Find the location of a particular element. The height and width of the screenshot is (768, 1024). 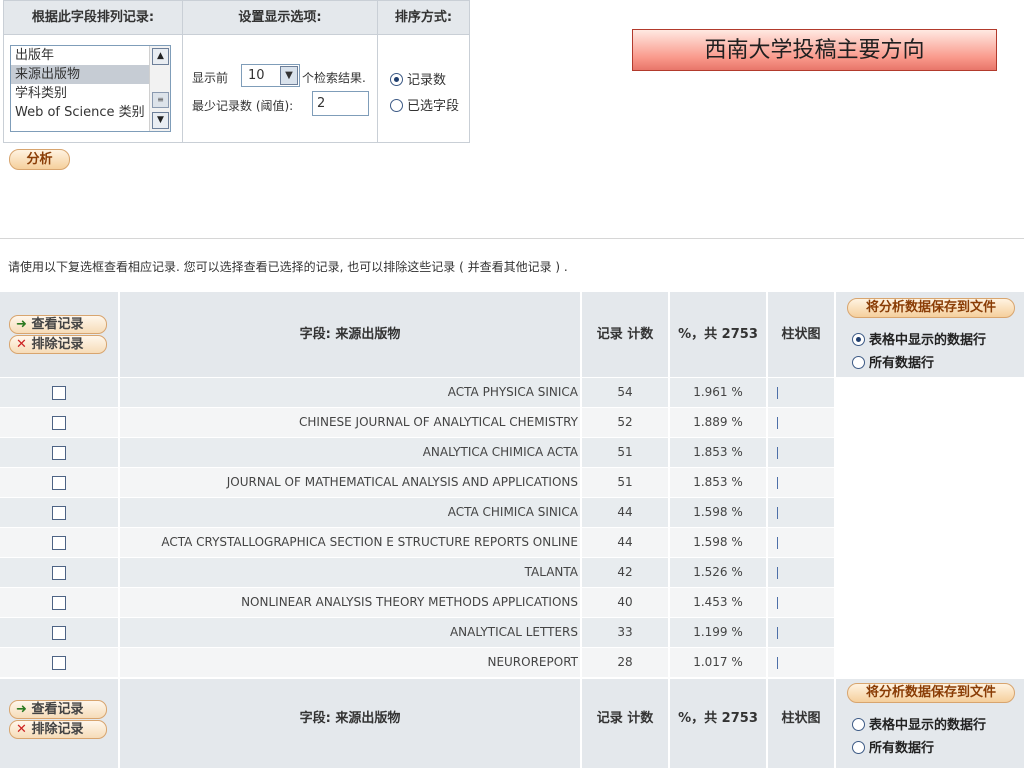

sort-by-field-option: 已选字段 is located at coordinates (424, 104).